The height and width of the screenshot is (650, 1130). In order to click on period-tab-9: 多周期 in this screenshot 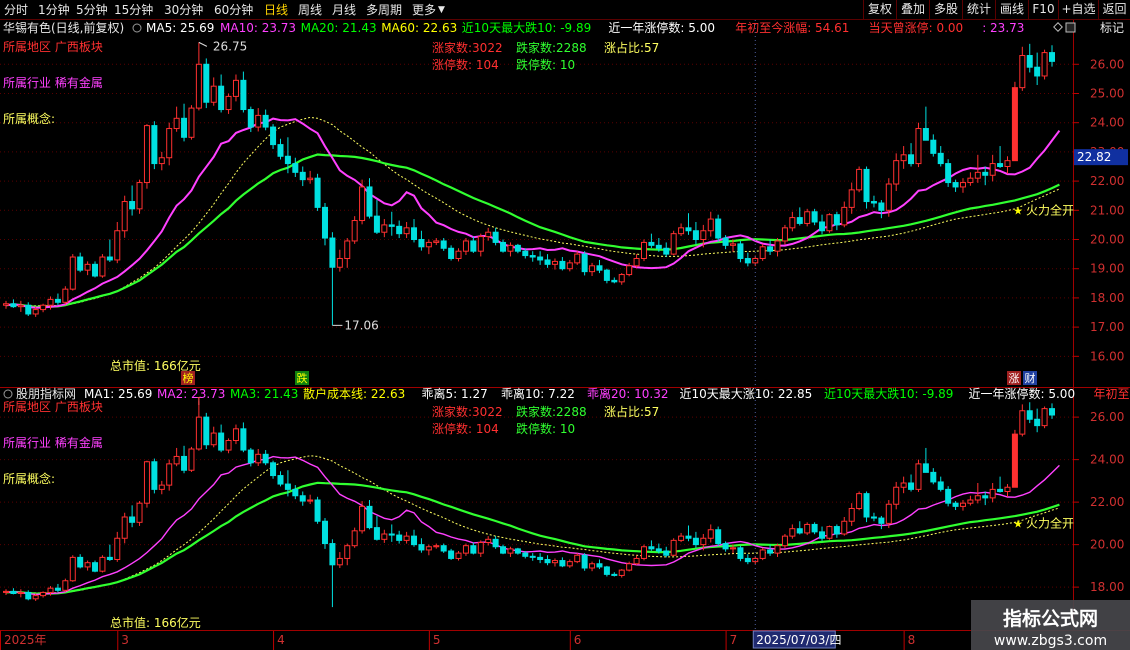, I will do `click(384, 10)`.